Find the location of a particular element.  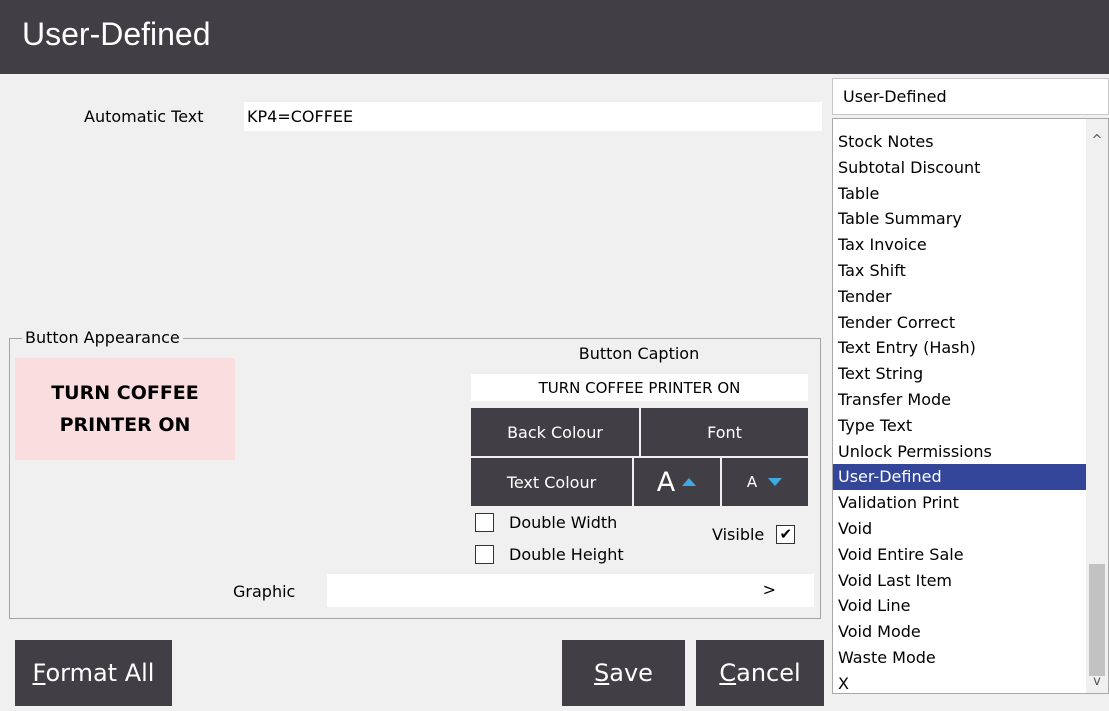

visible-option: Visible ✔ is located at coordinates (754, 534).